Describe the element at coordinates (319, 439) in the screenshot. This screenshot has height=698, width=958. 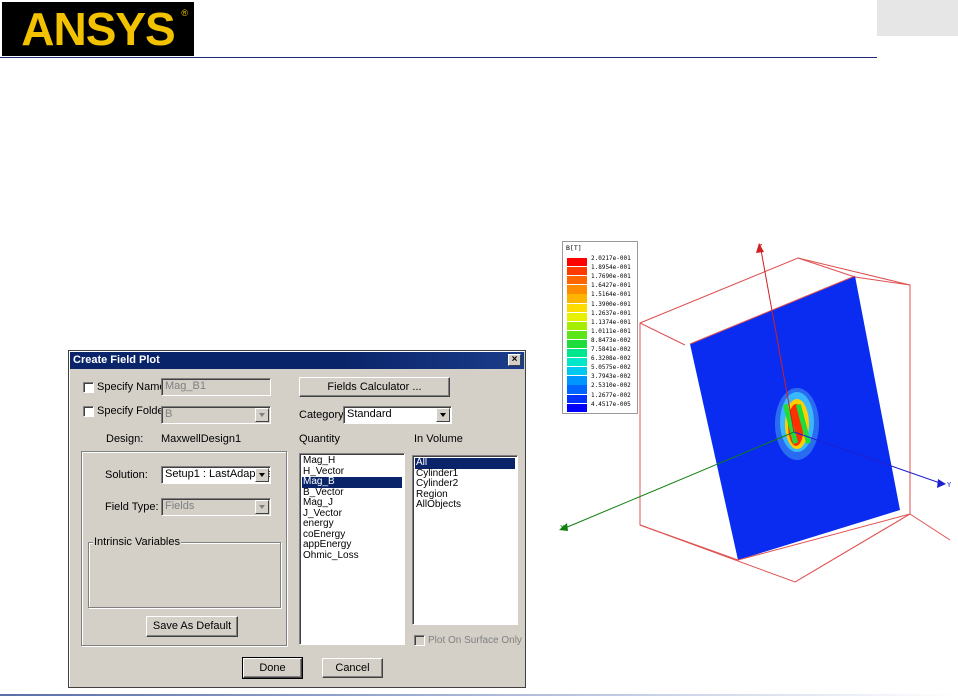
I see `quantity-label: Quantity` at that location.